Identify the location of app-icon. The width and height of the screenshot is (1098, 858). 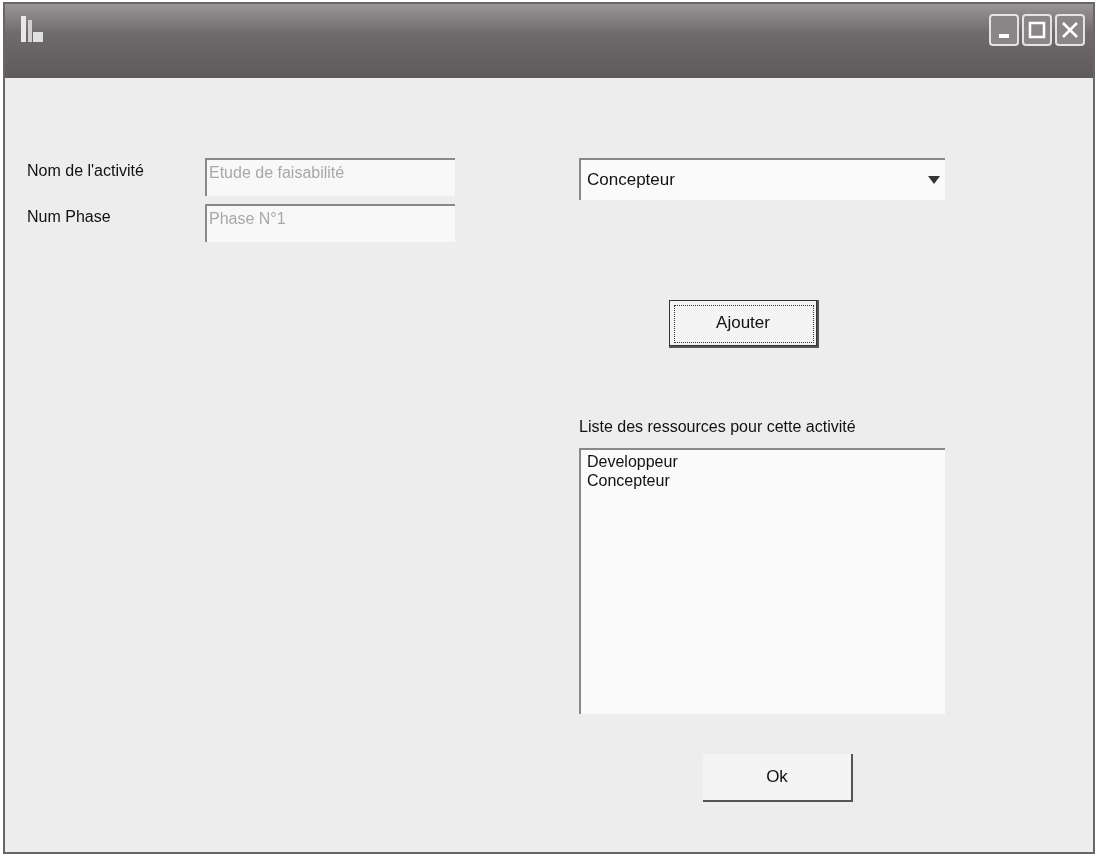
(32, 29).